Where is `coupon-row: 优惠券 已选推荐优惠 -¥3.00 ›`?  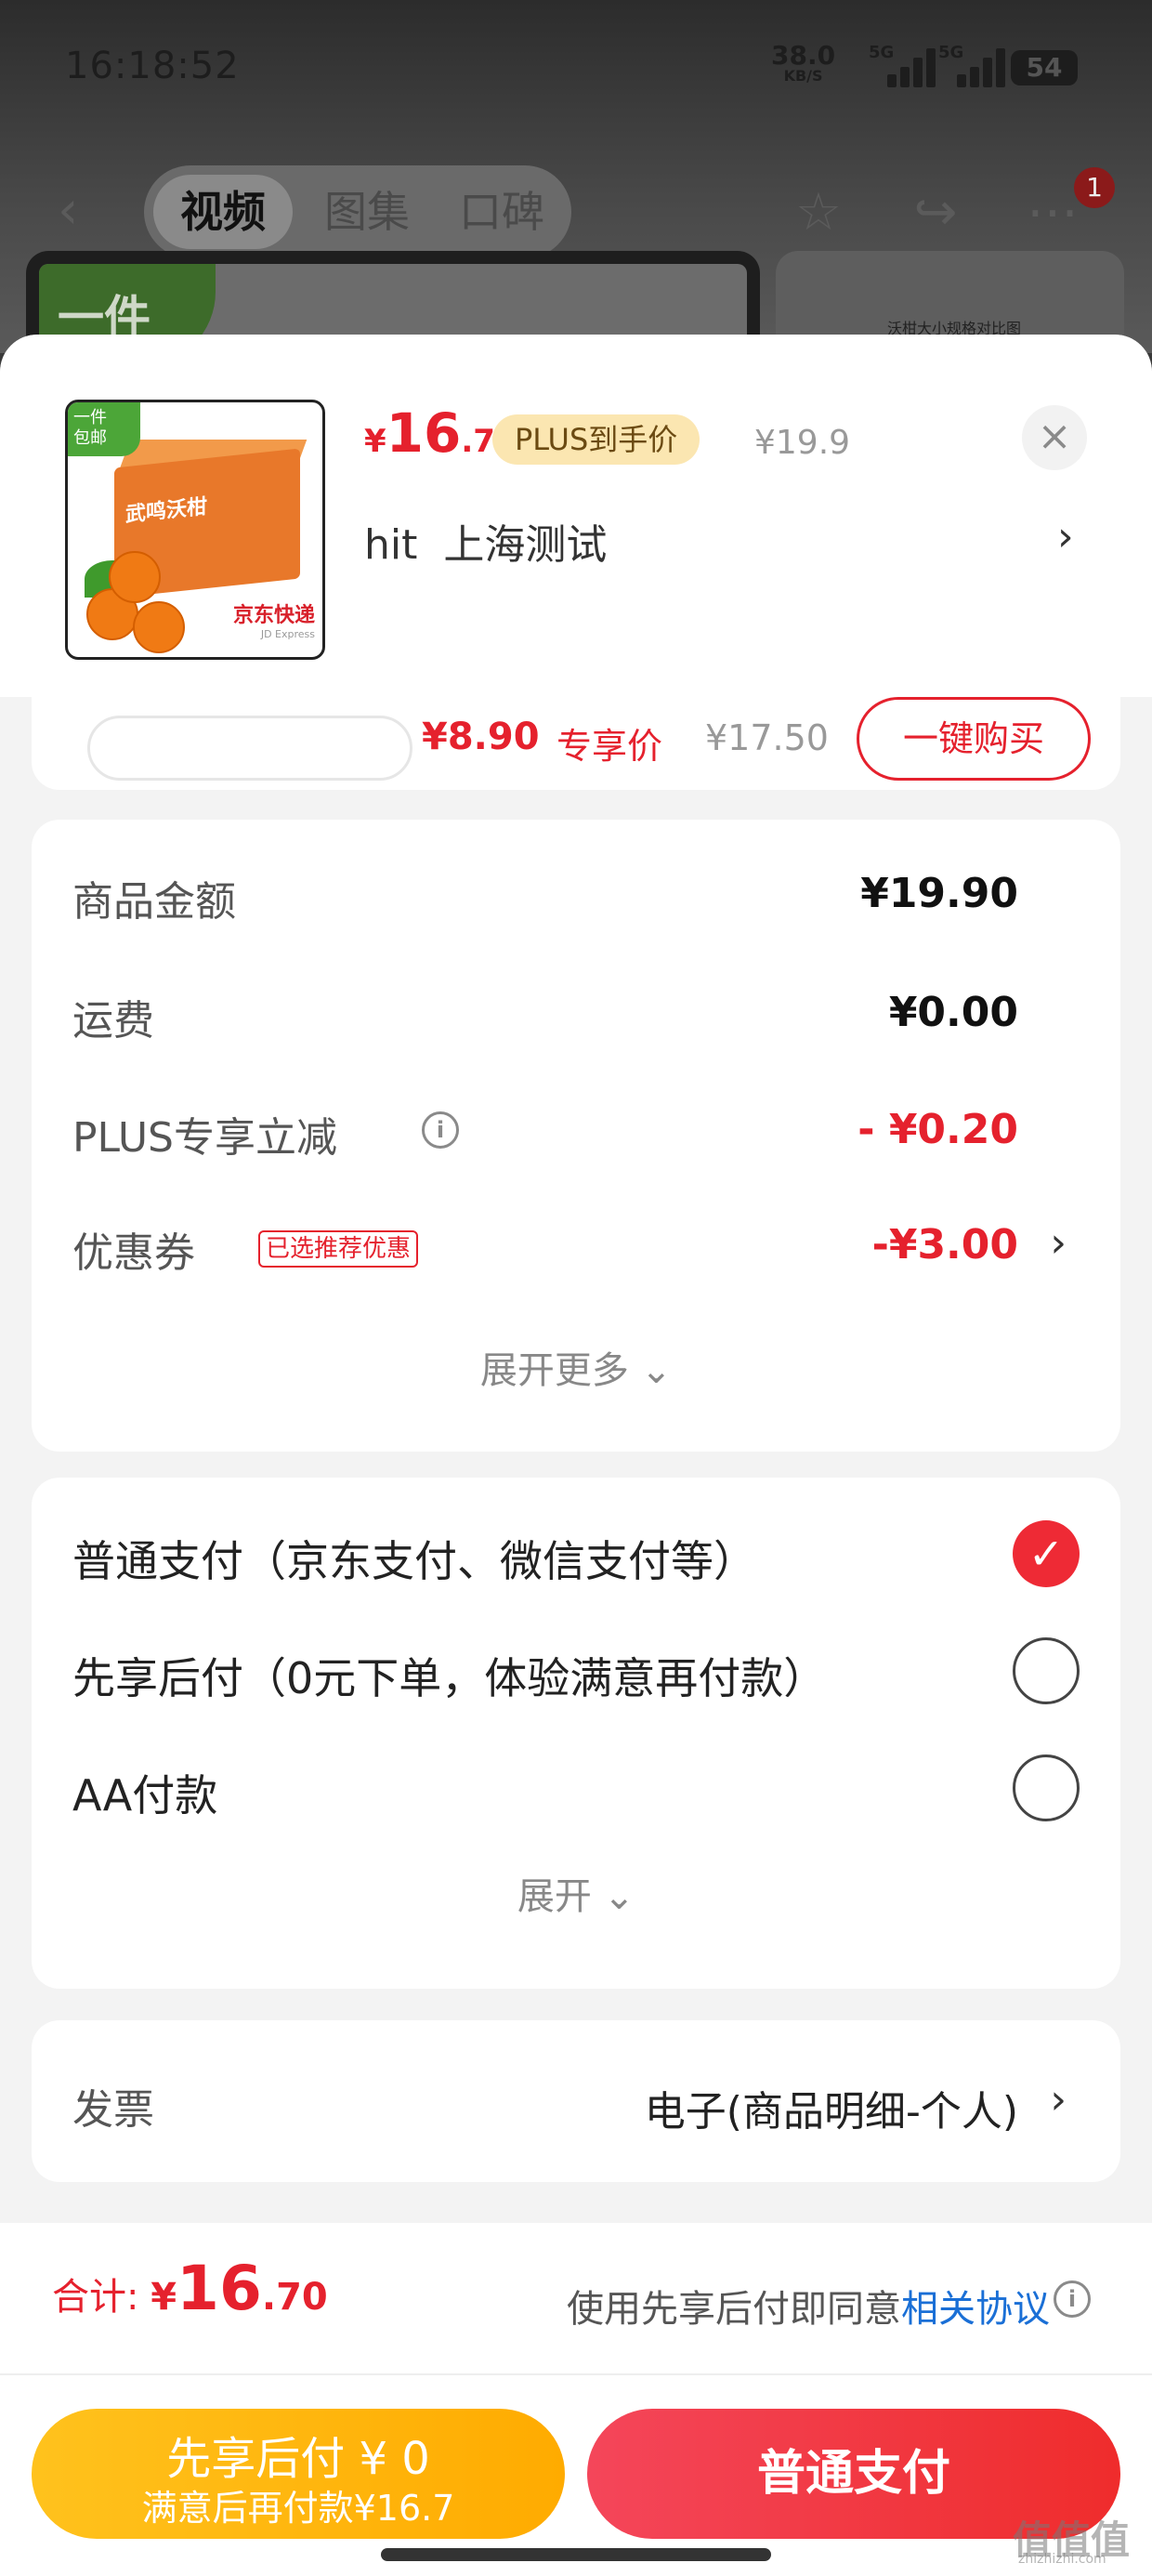 coupon-row: 优惠券 已选推荐优惠 -¥3.00 › is located at coordinates (576, 1245).